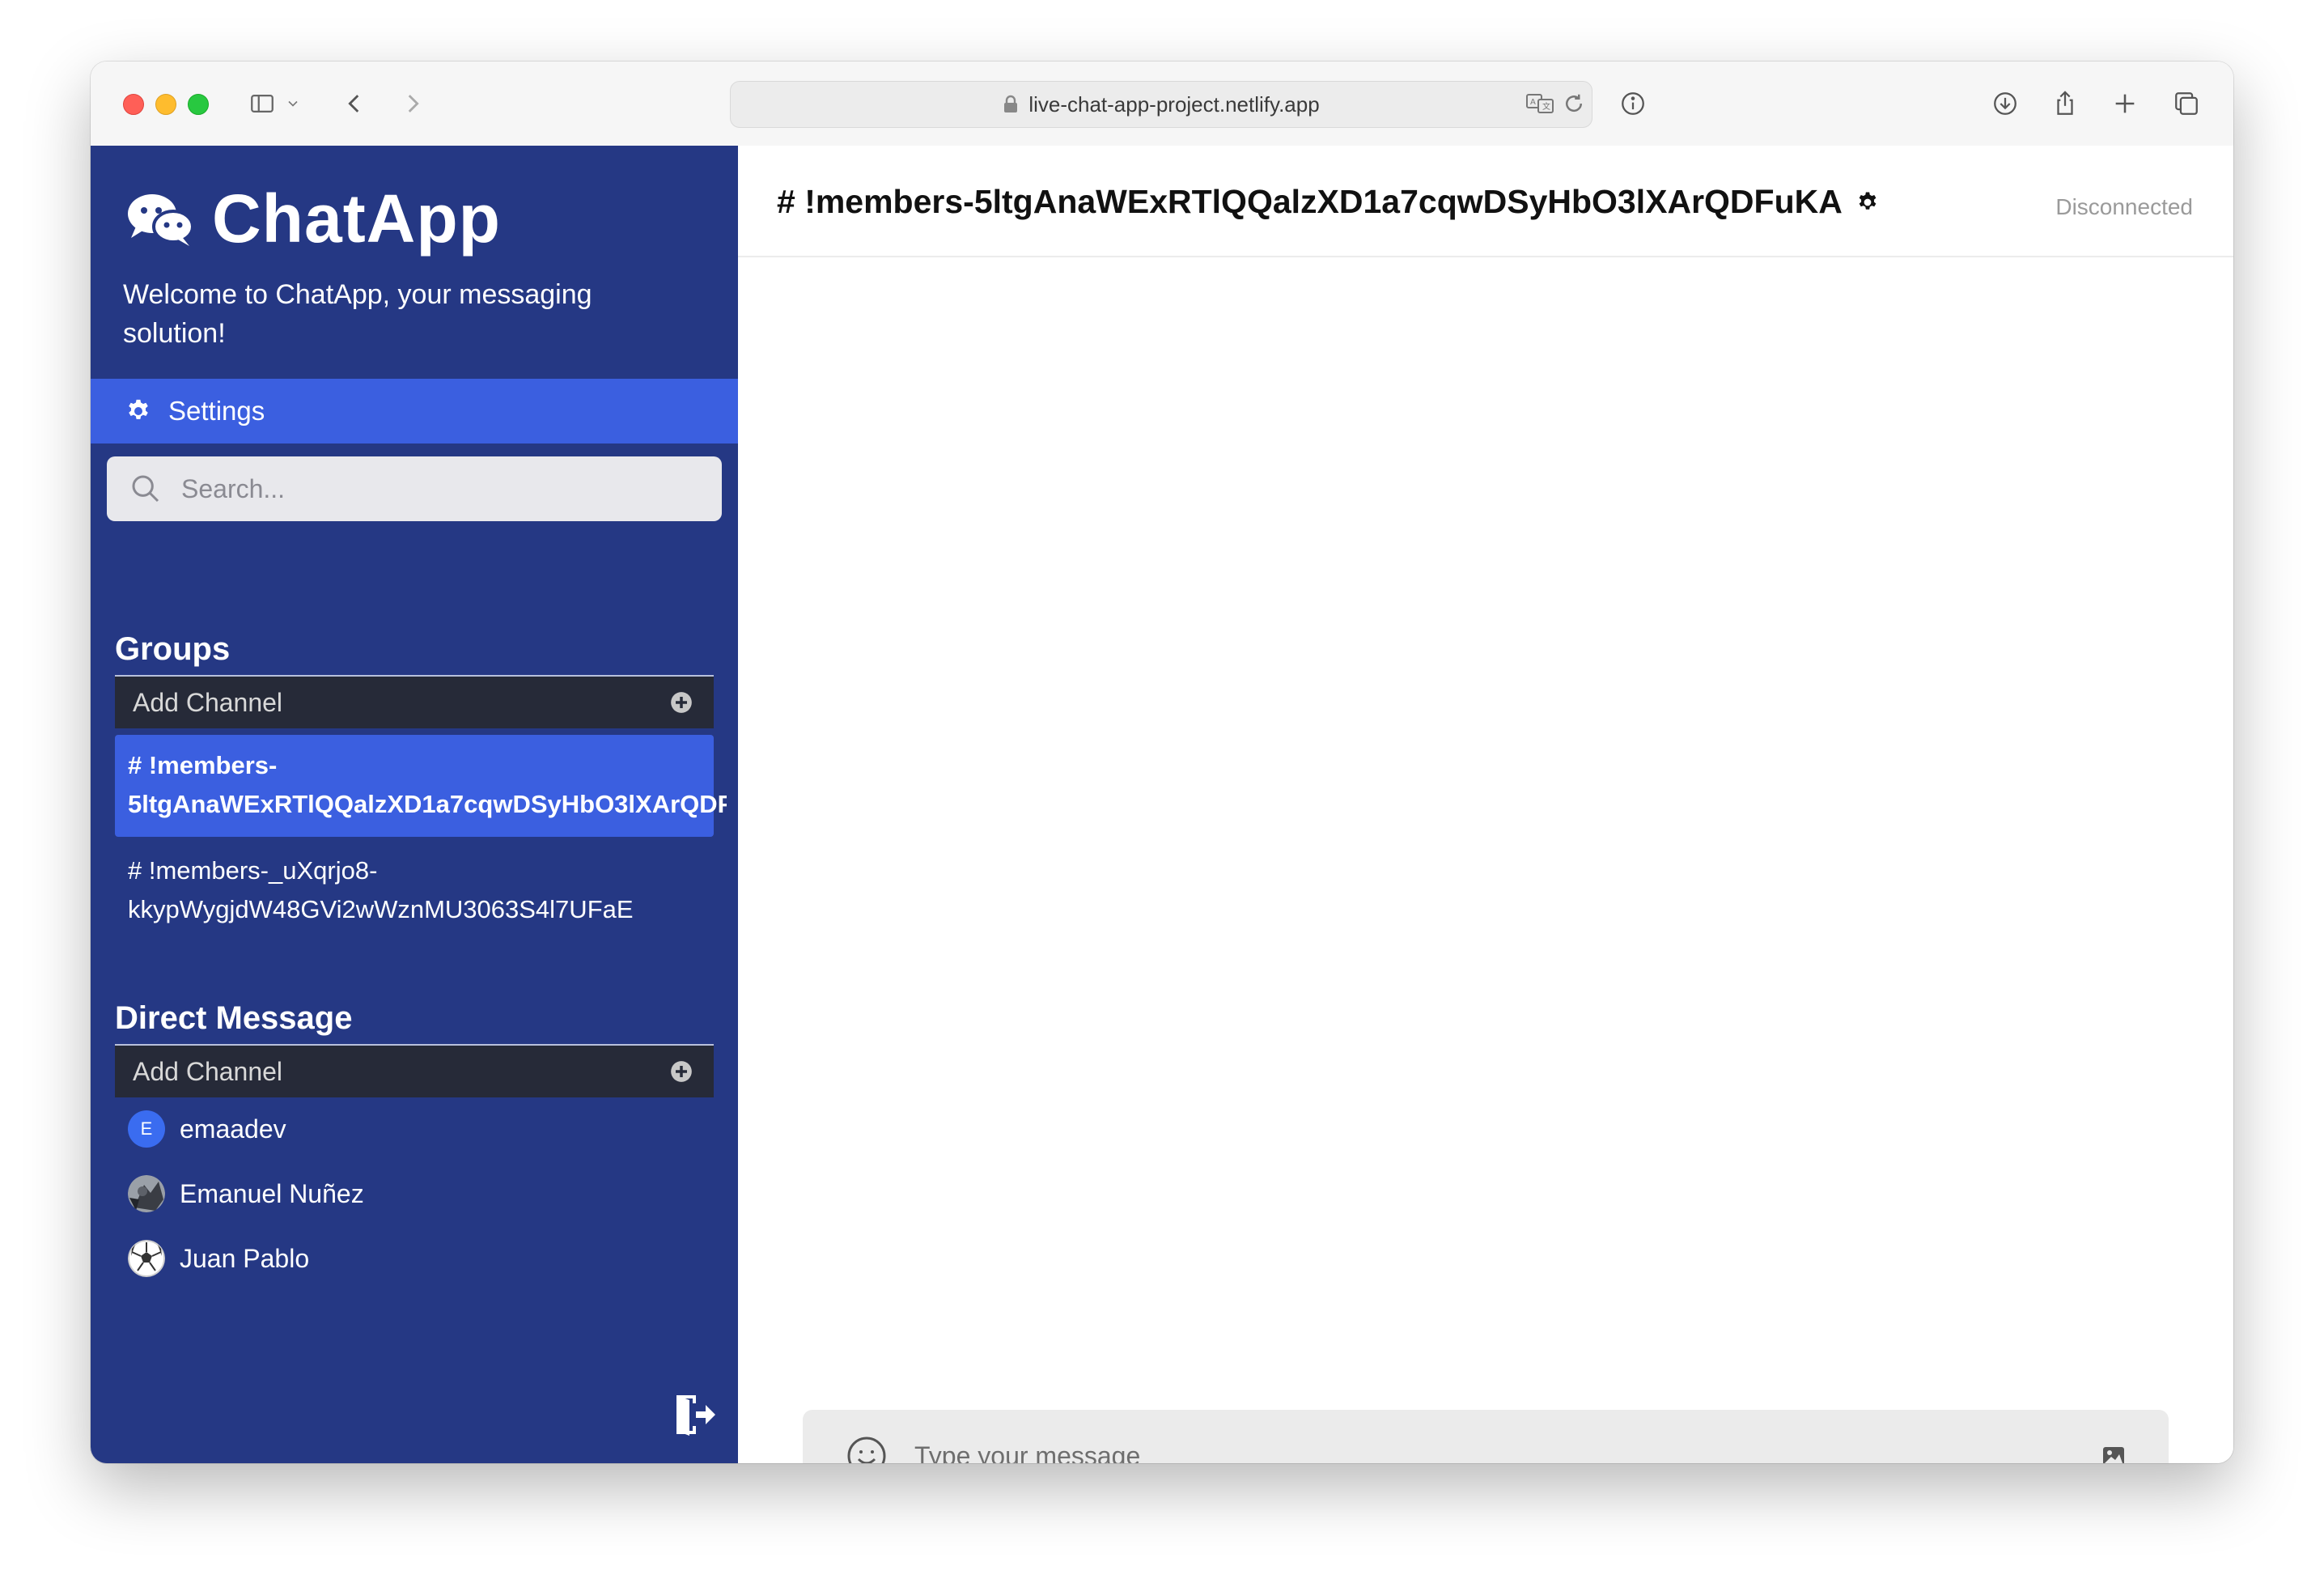 Image resolution: width=2324 pixels, height=1583 pixels. What do you see at coordinates (694, 1415) in the screenshot?
I see `logout-icon` at bounding box center [694, 1415].